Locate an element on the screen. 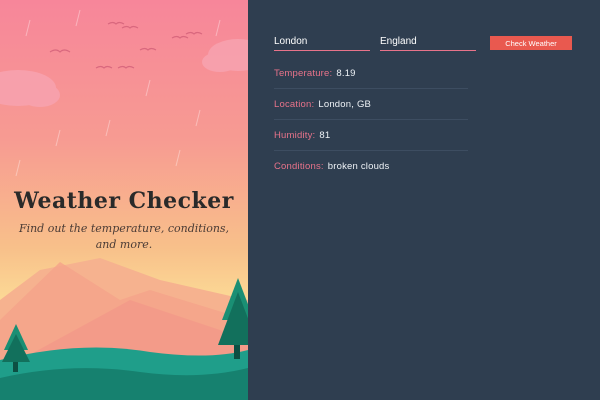  conditions-row: Conditions: broken clouds is located at coordinates (371, 166).